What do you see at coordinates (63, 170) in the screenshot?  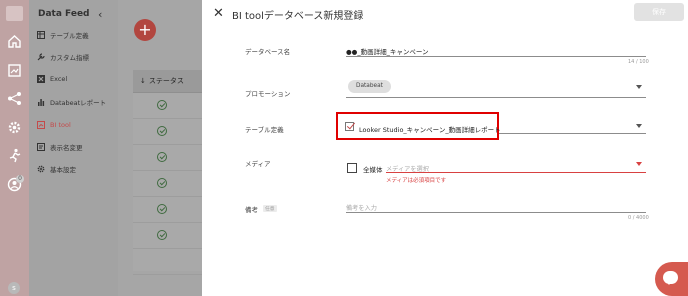 I see `sidebar-item-label: 基本設定` at bounding box center [63, 170].